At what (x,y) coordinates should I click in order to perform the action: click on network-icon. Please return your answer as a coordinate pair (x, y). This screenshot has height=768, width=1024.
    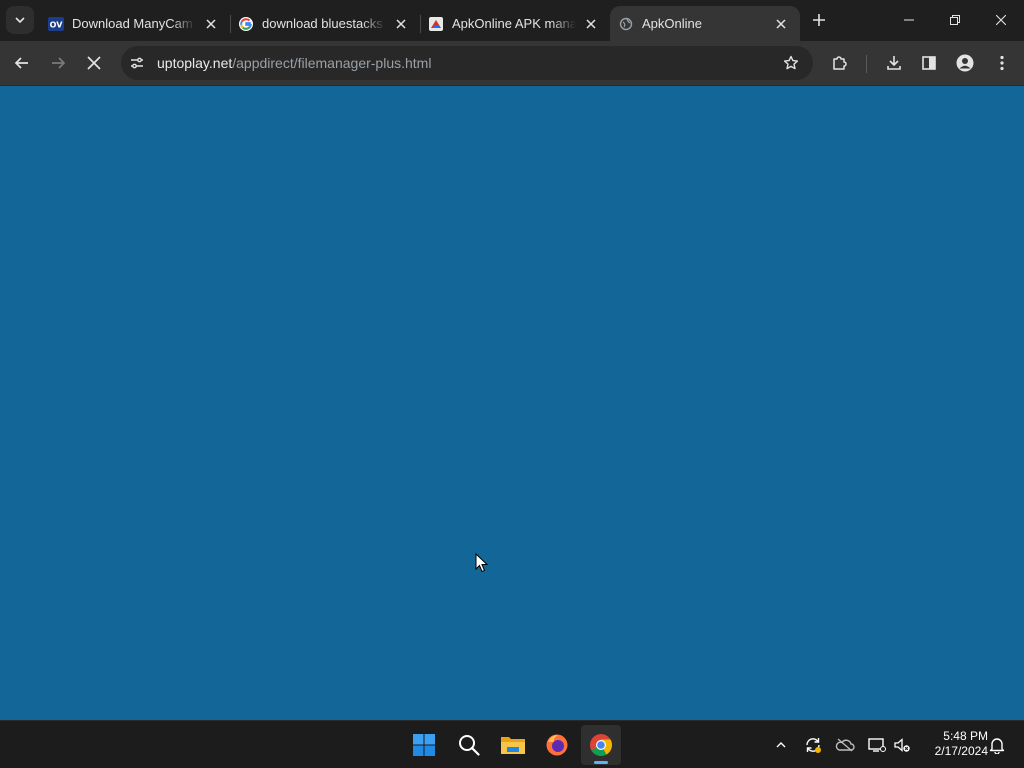
    Looking at the image, I should click on (877, 745).